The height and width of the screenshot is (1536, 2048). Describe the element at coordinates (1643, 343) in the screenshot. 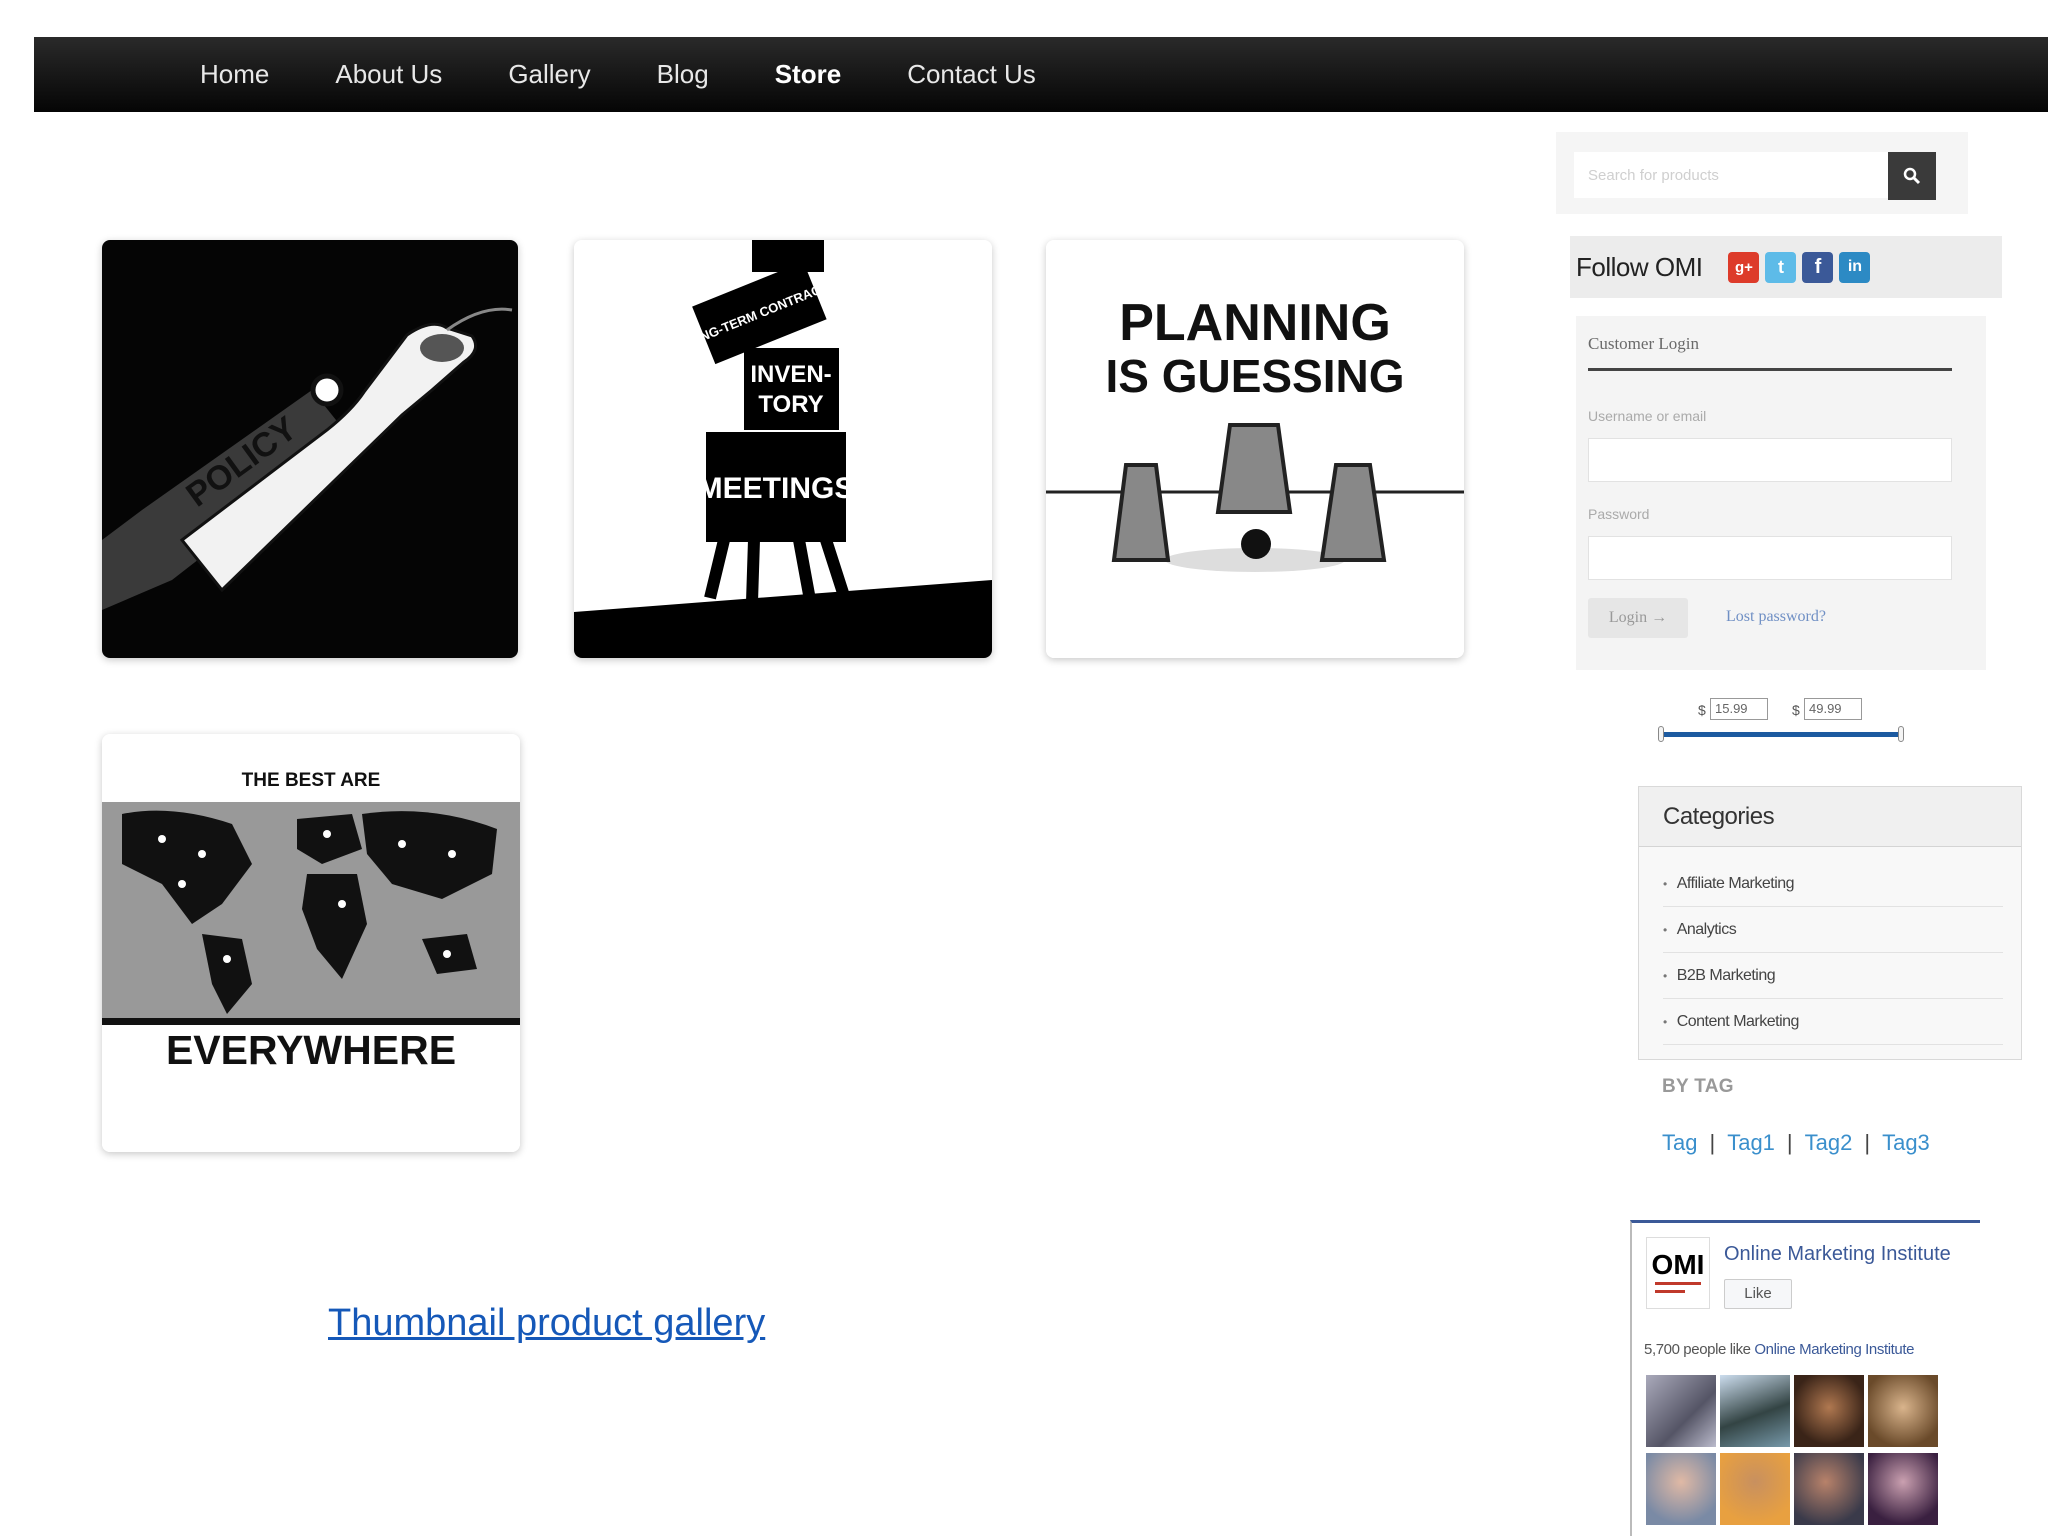

I see `login-title: Customer Login` at that location.